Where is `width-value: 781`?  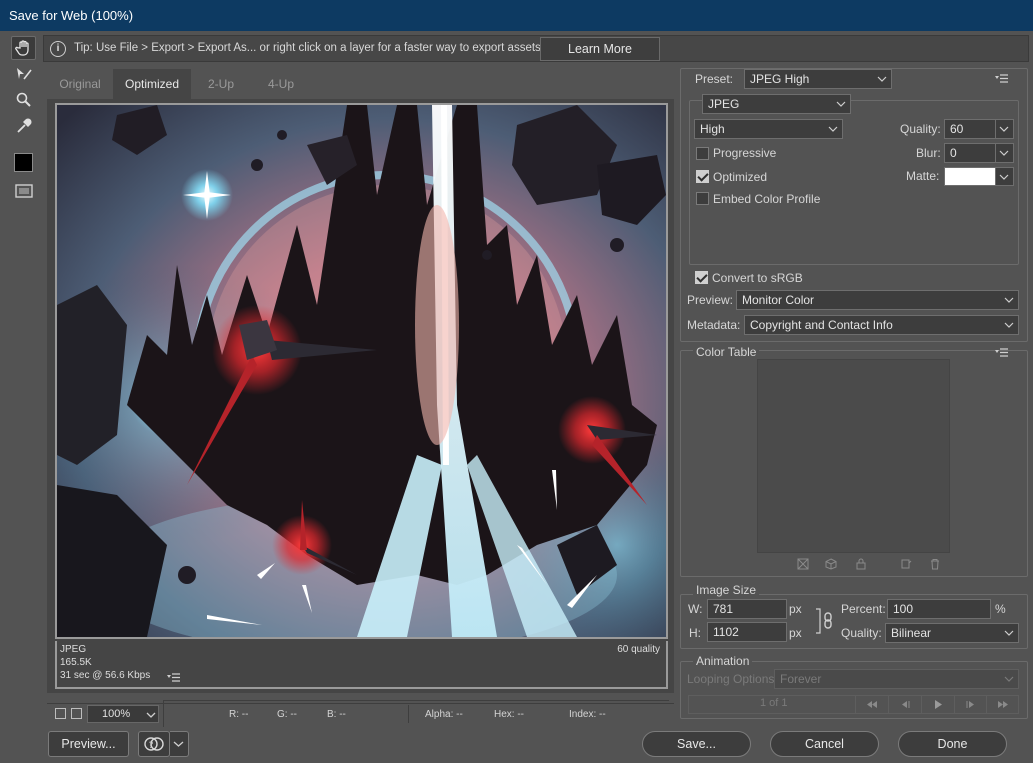 width-value: 781 is located at coordinates (723, 609).